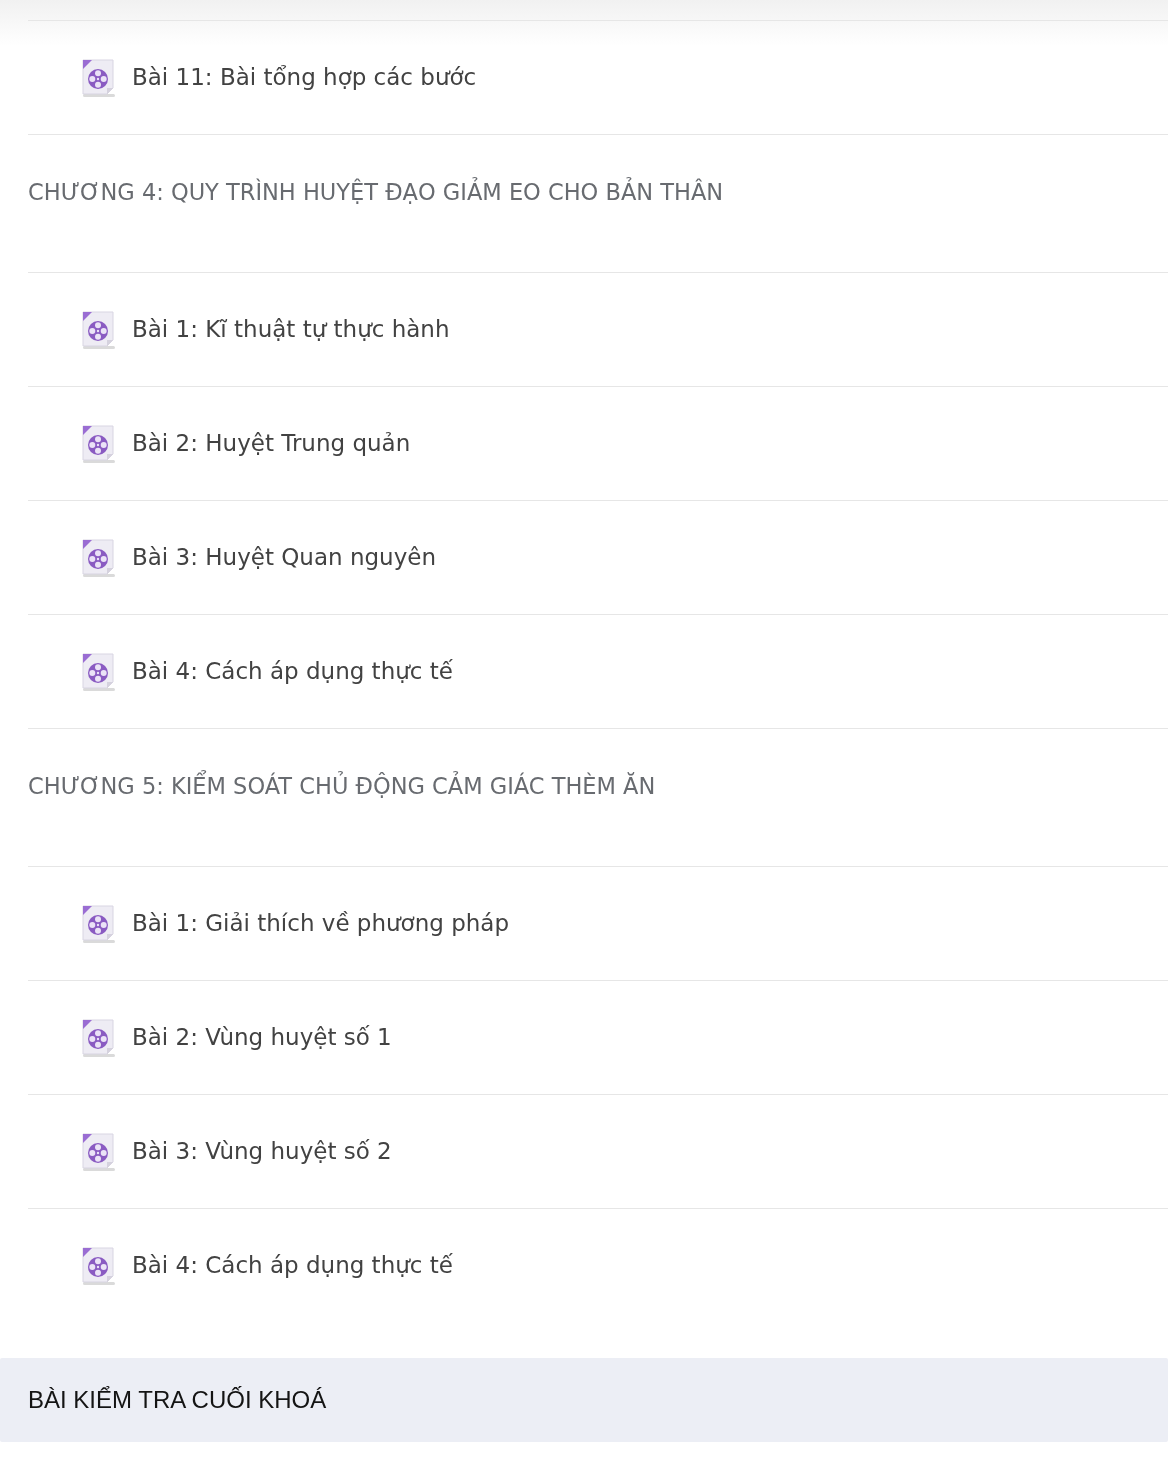 The width and height of the screenshot is (1168, 1468). Describe the element at coordinates (376, 191) in the screenshot. I see `chapter-heading: CHƯƠNG 4: QUY TRÌNH HUYỆT ĐẠO GIẢM EO CHO BẢN THÂN` at that location.